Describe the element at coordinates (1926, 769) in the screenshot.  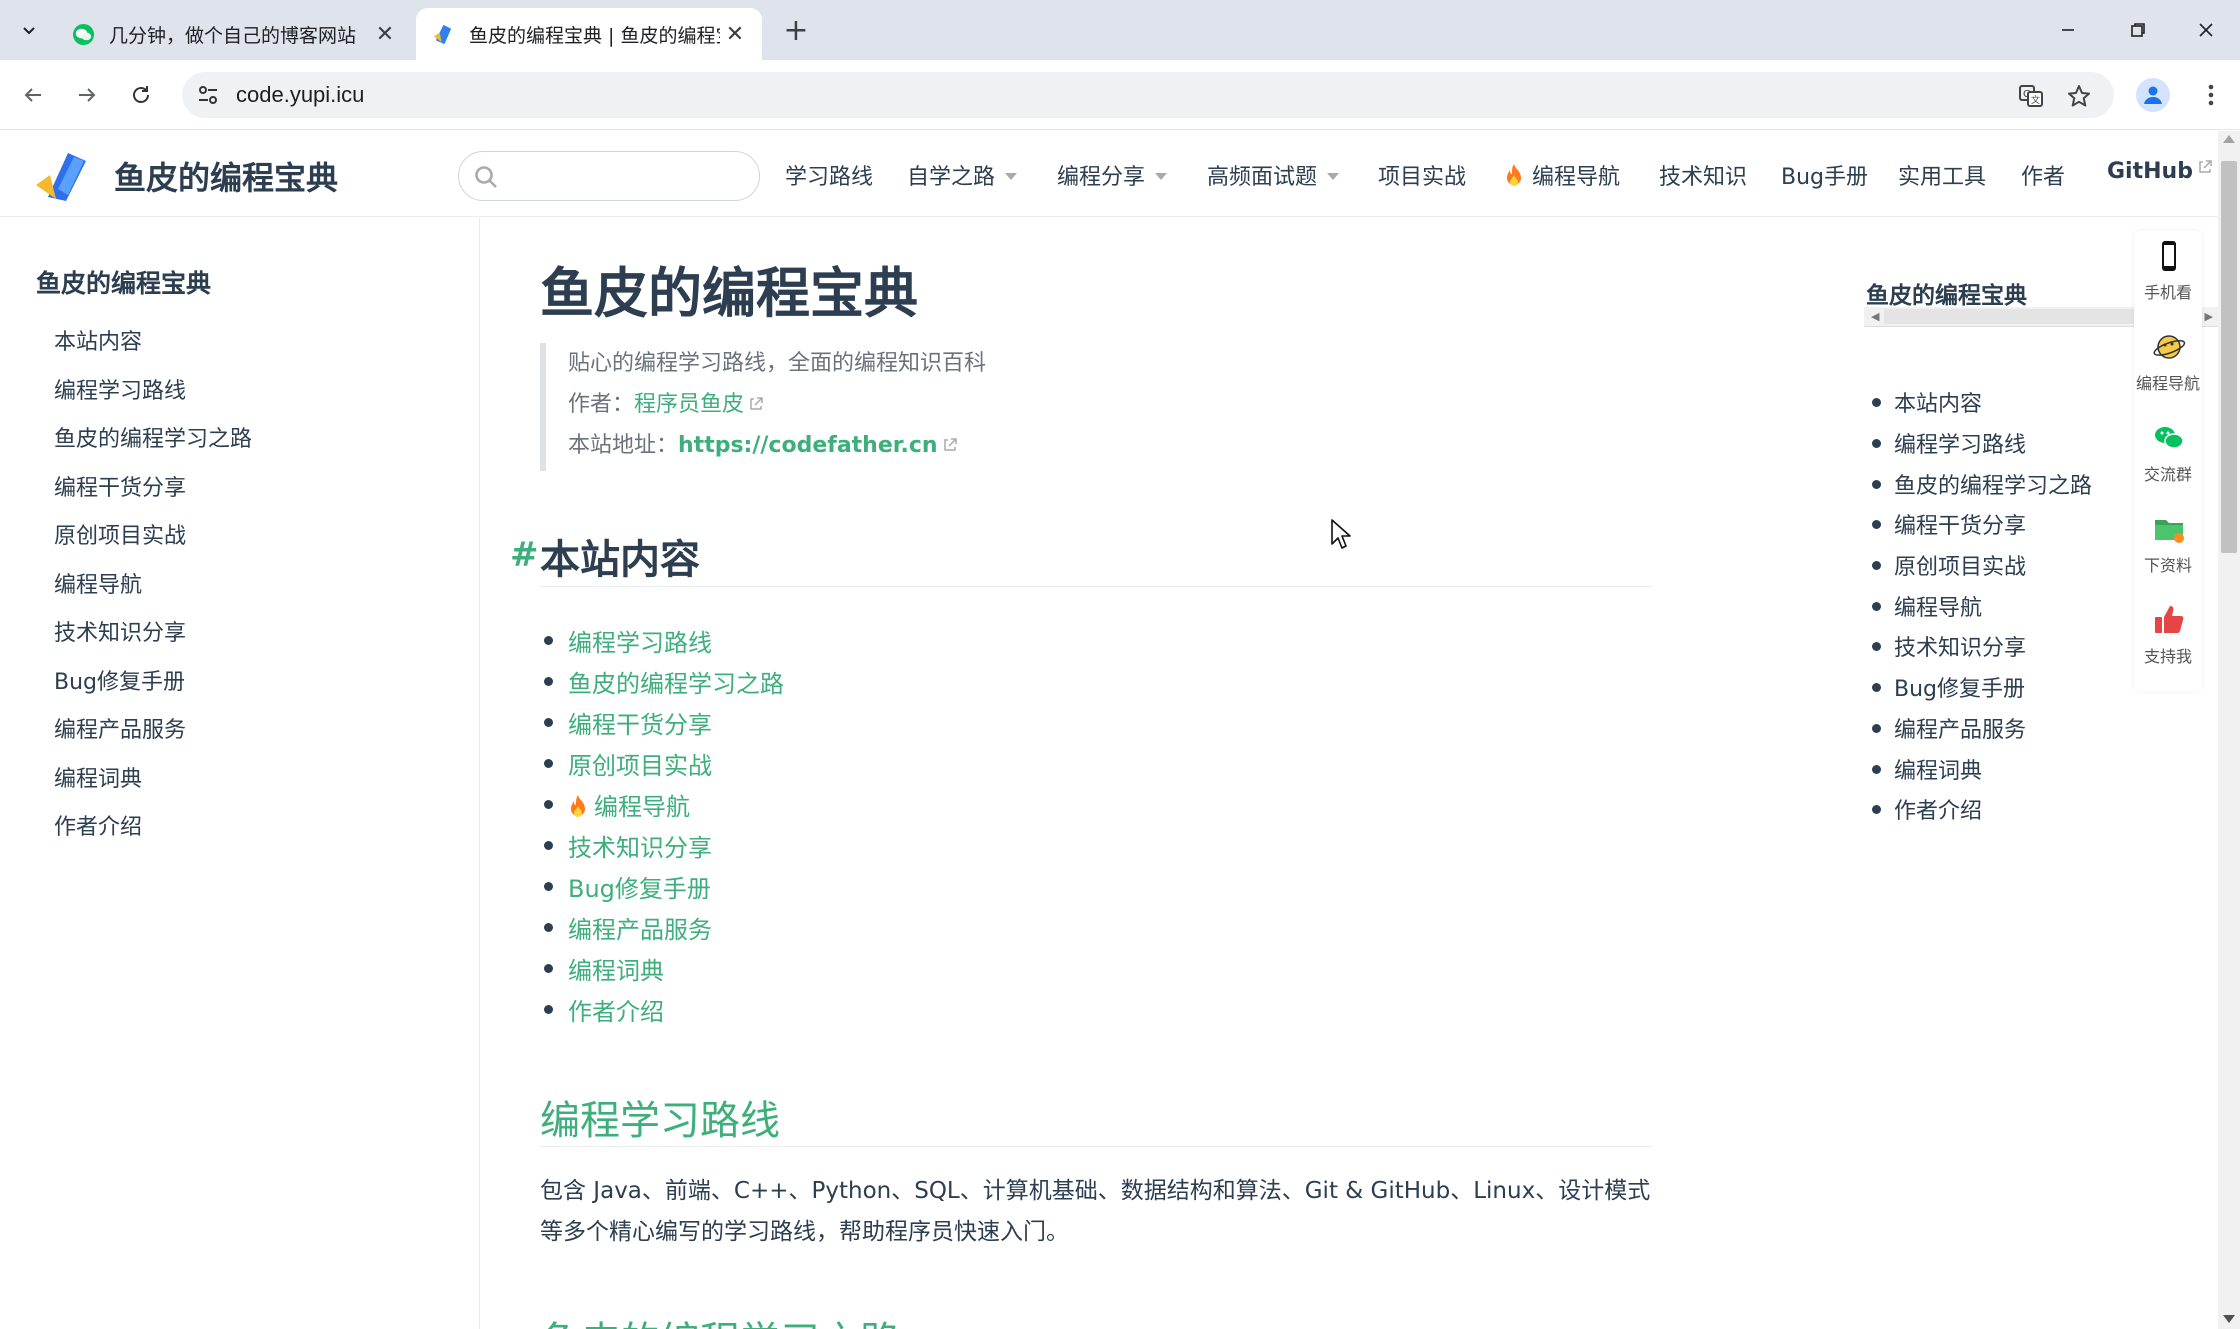
I see `toc-item: 编程词典` at that location.